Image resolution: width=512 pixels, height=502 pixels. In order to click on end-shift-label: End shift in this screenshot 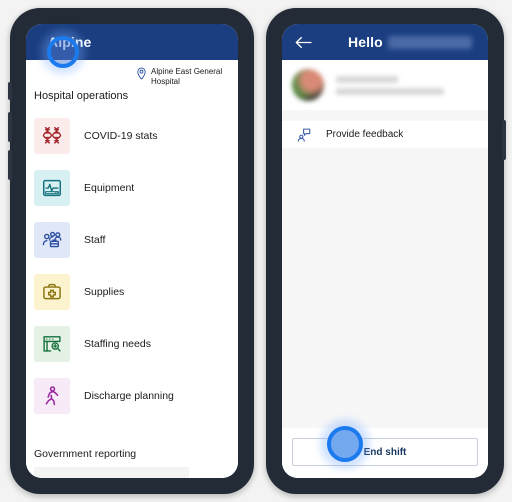, I will do `click(385, 452)`.